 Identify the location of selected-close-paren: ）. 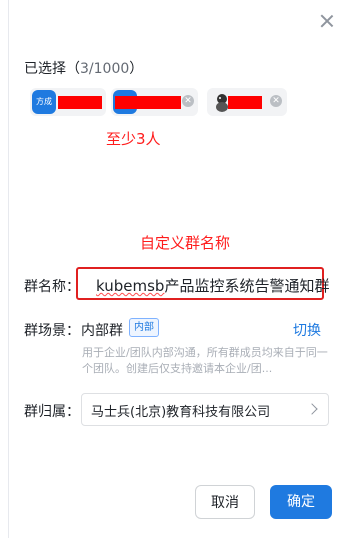
(136, 69).